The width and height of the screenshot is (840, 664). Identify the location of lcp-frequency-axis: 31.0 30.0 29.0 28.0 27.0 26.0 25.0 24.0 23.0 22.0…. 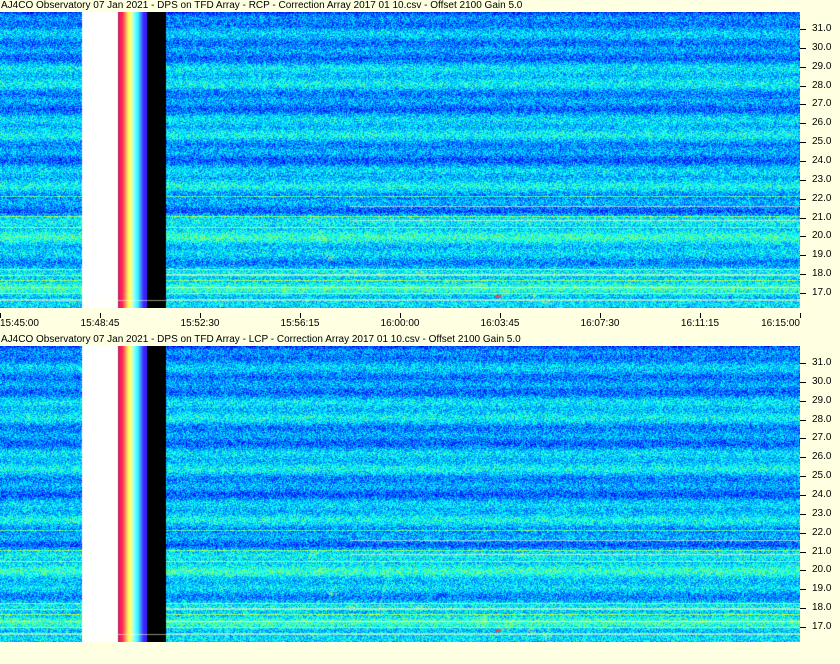
(820, 494).